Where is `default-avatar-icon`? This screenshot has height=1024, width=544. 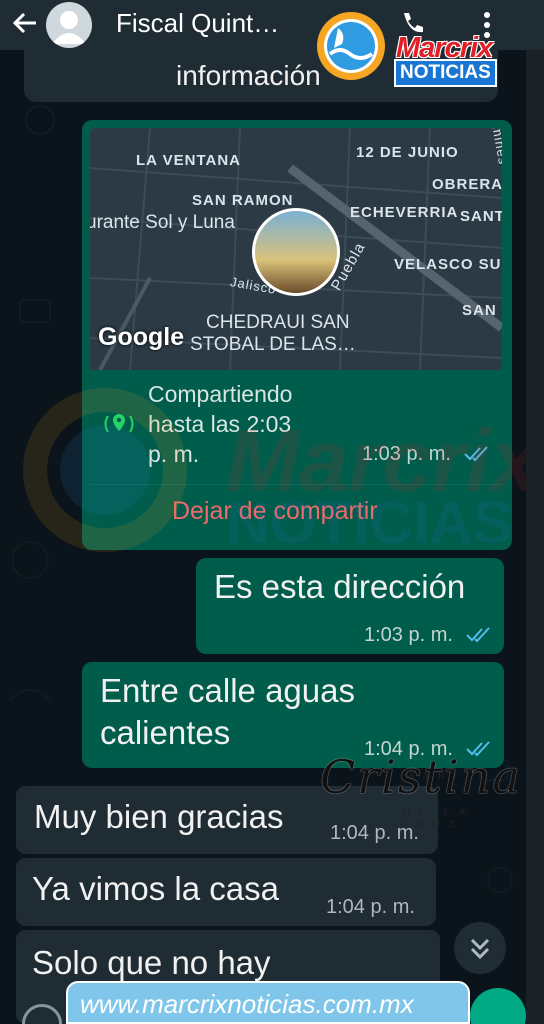
default-avatar-icon is located at coordinates (69, 27).